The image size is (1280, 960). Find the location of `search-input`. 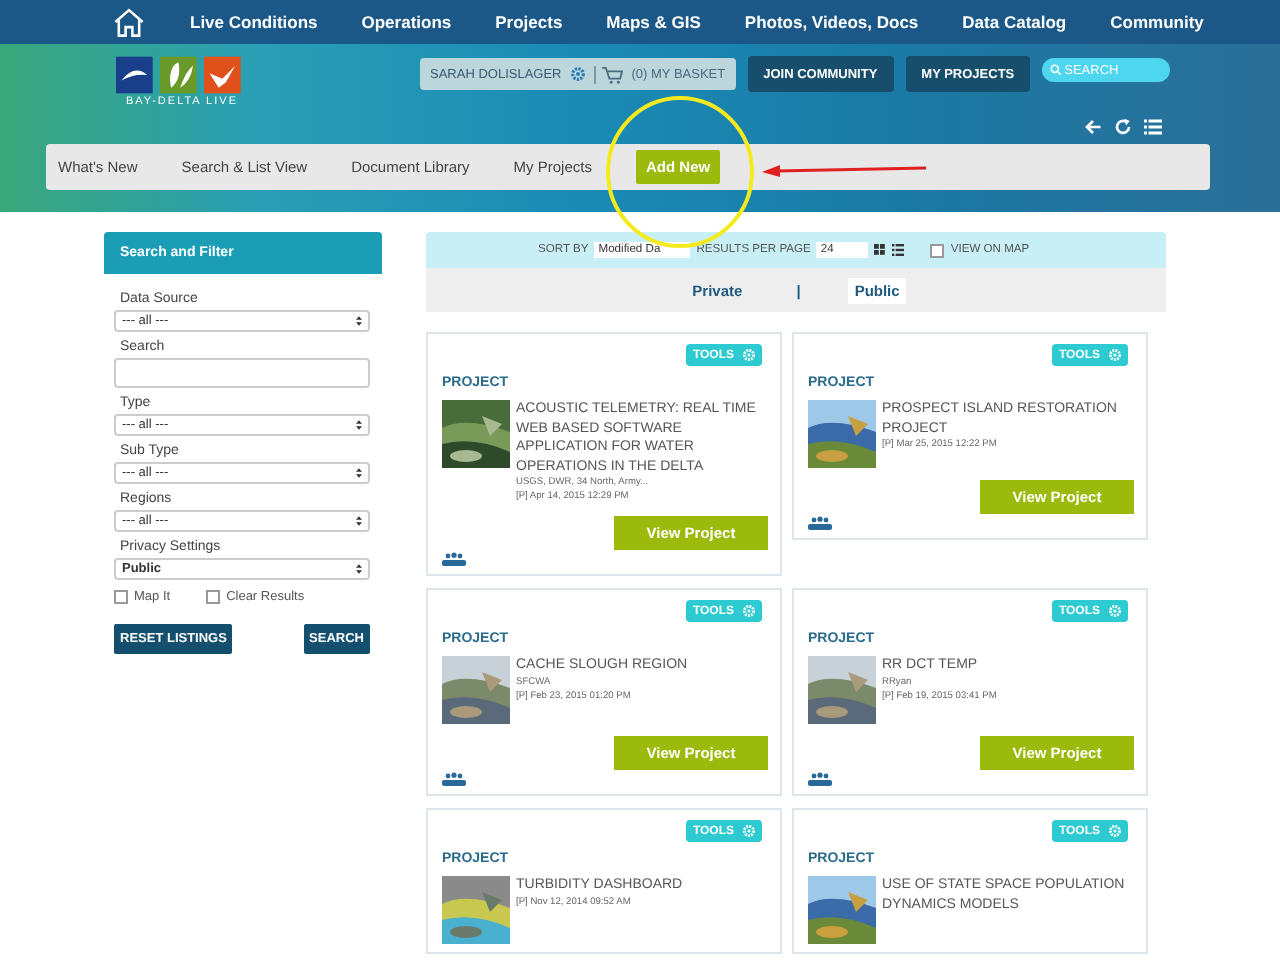

search-input is located at coordinates (242, 373).